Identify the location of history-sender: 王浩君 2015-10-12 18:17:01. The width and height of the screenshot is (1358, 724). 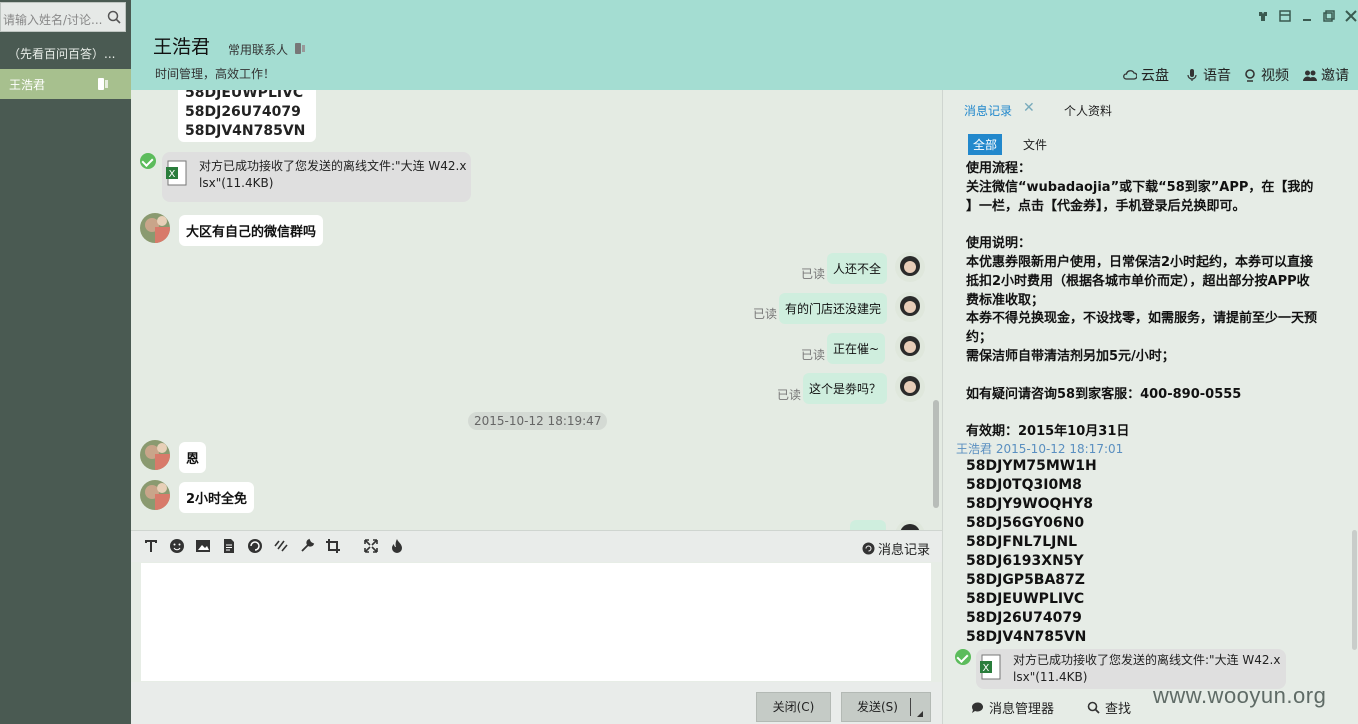
(1040, 449).